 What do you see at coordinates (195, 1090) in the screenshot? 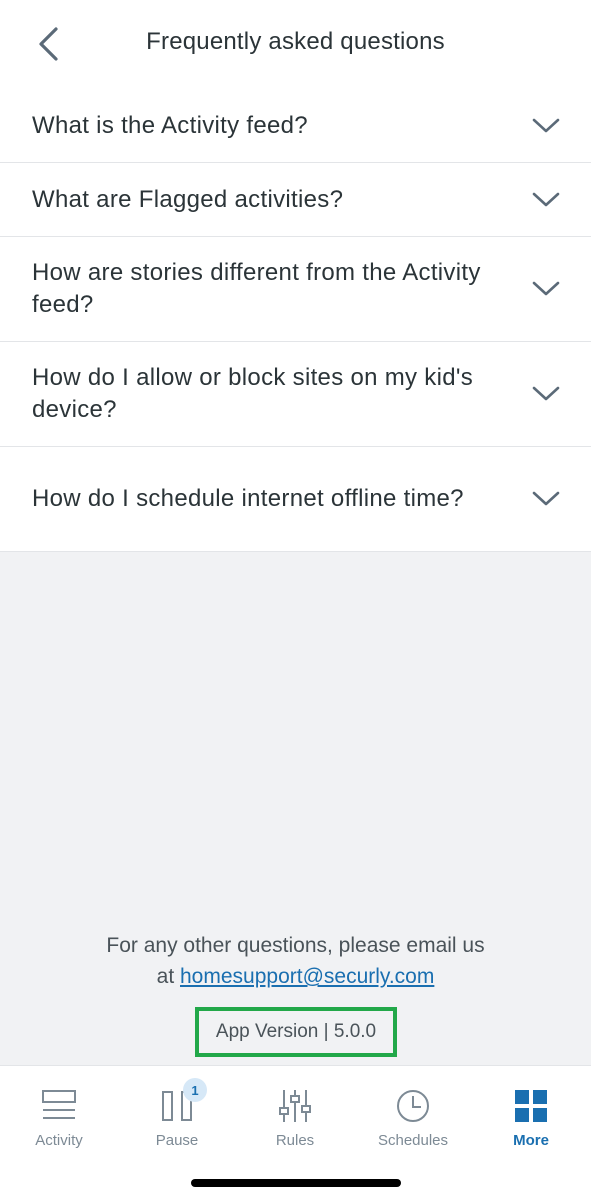
I see `notification-badge: 1` at bounding box center [195, 1090].